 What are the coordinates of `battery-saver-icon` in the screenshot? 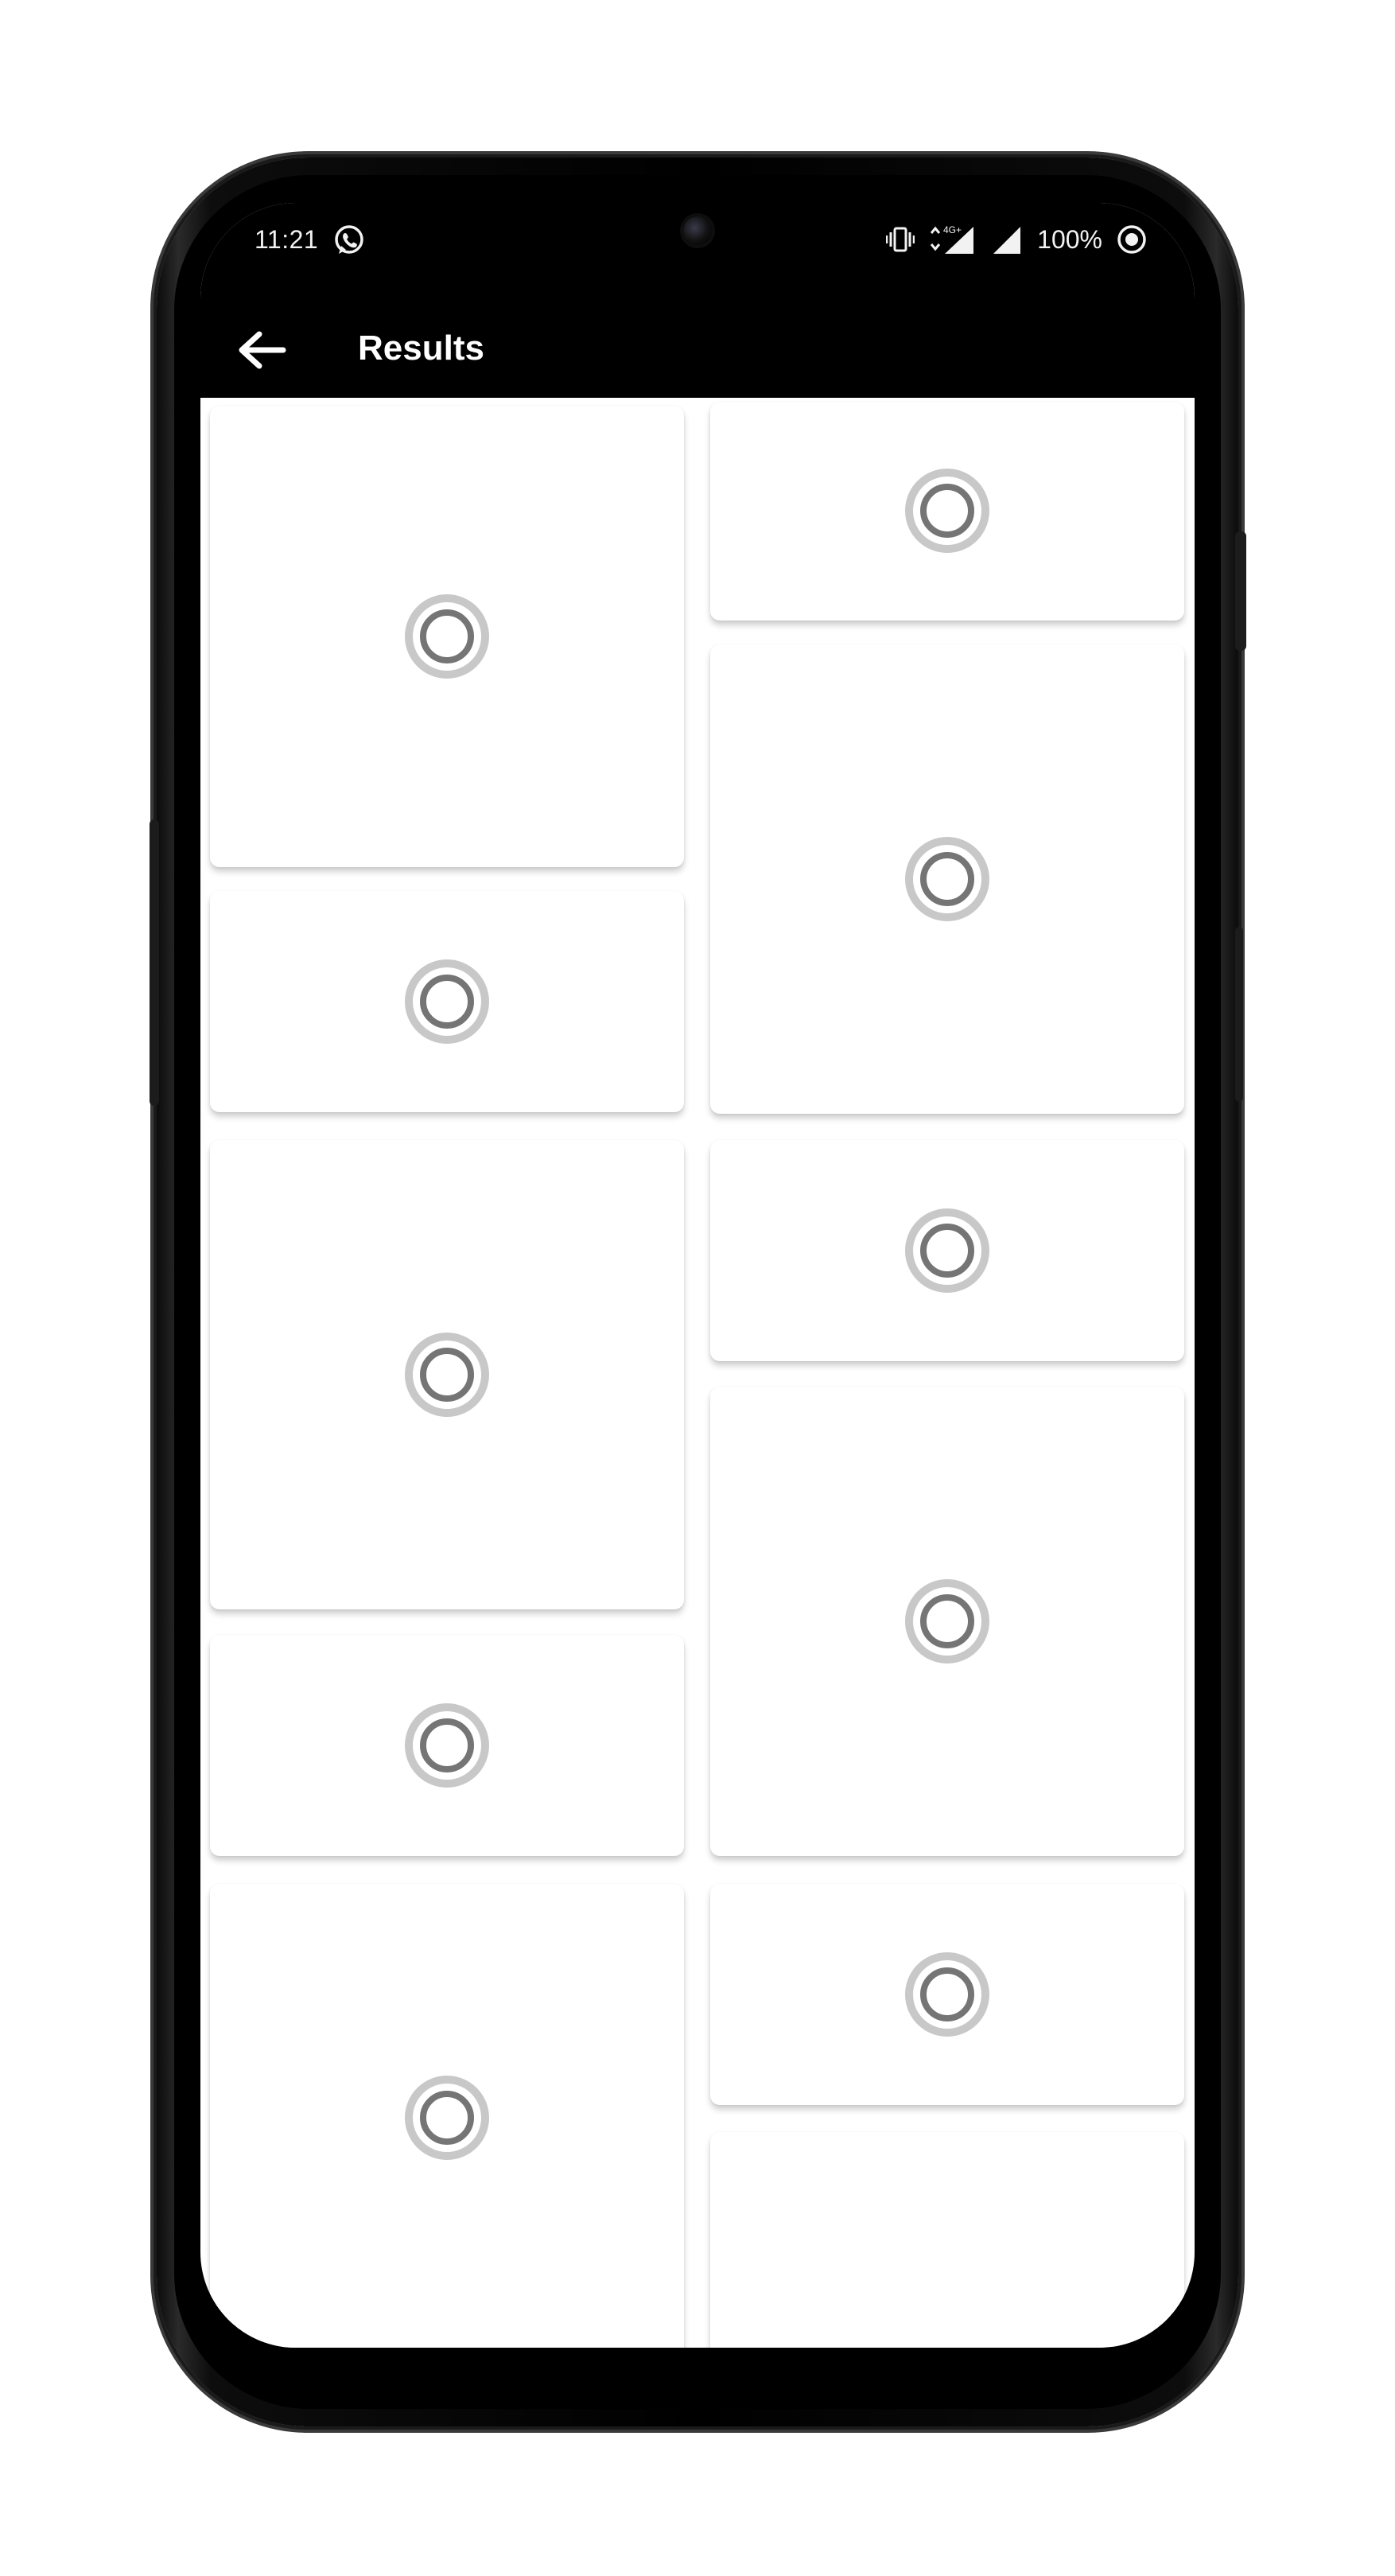 It's located at (1131, 240).